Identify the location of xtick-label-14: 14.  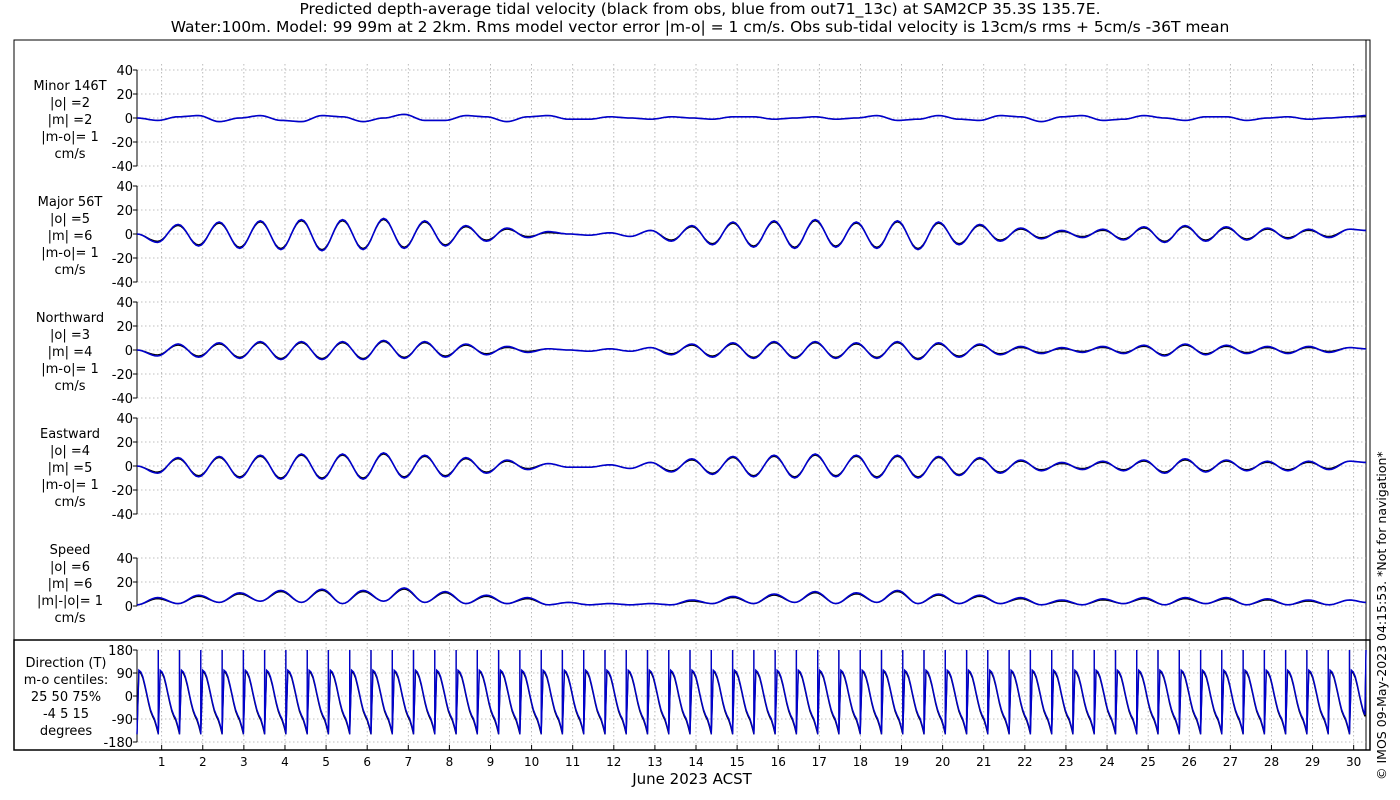
(695, 762).